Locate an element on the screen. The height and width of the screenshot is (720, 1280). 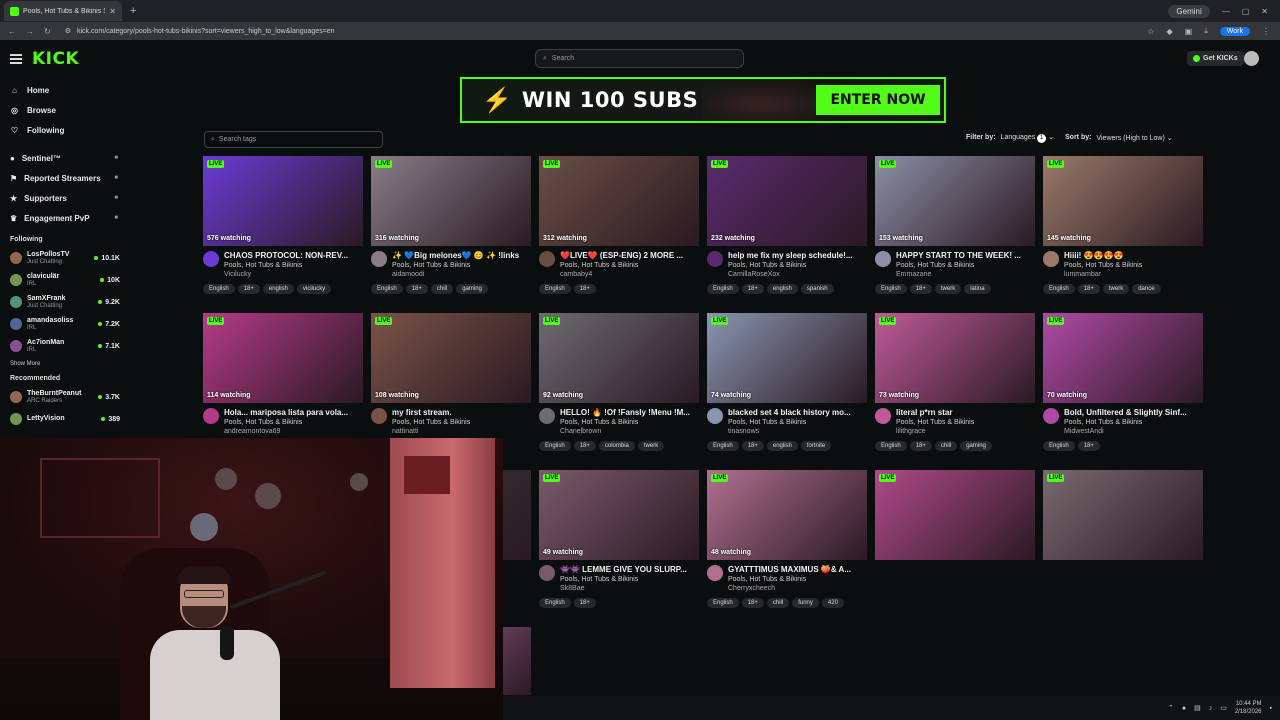
menu-dots-icon: ⋮ is located at coordinates (1266, 31).